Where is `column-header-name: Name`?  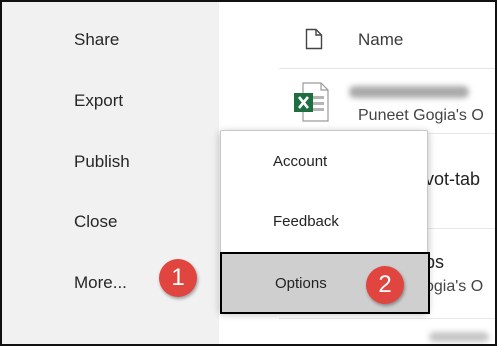
column-header-name: Name is located at coordinates (380, 40).